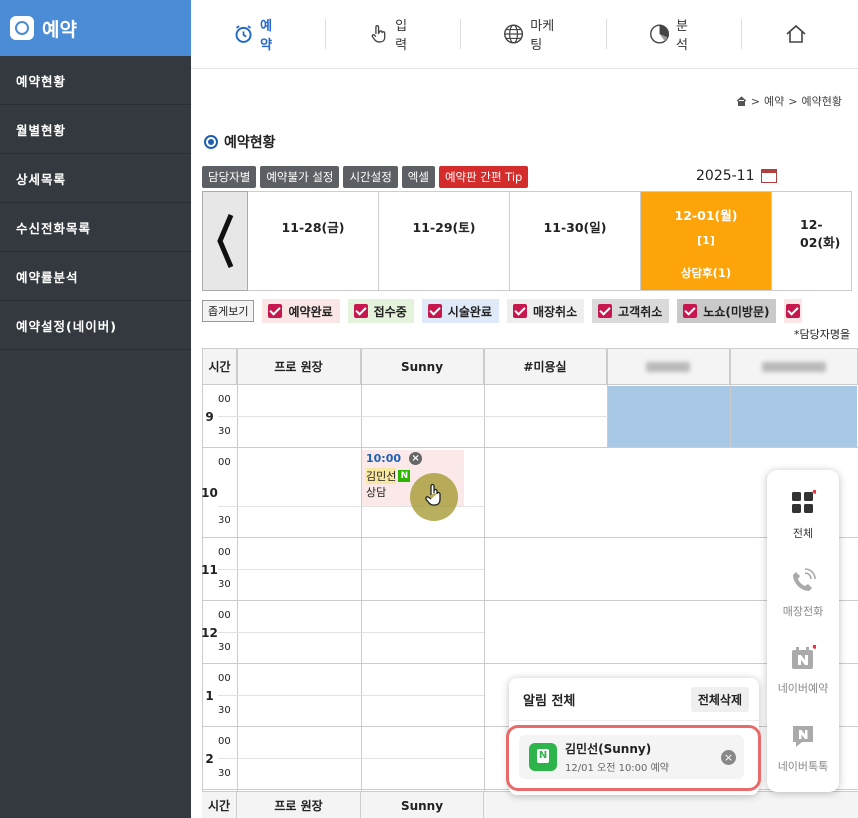 This screenshot has height=818, width=858. What do you see at coordinates (575, 227) in the screenshot?
I see `date-label: 11-30(일)` at bounding box center [575, 227].